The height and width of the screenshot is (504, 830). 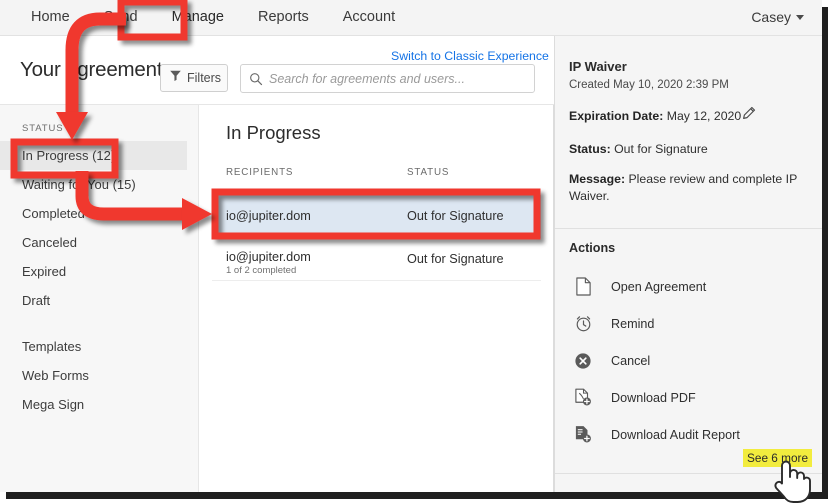 I want to click on sidebar-item-mega-sign: Mega Sign, so click(x=99, y=404).